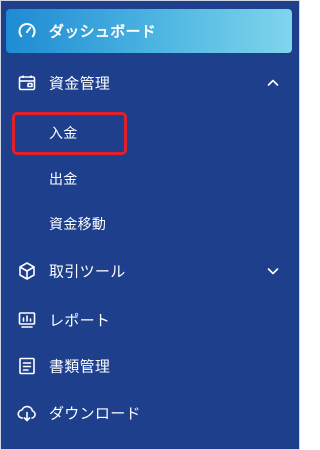  I want to click on sidebar-subitem-label: 出金, so click(63, 180).